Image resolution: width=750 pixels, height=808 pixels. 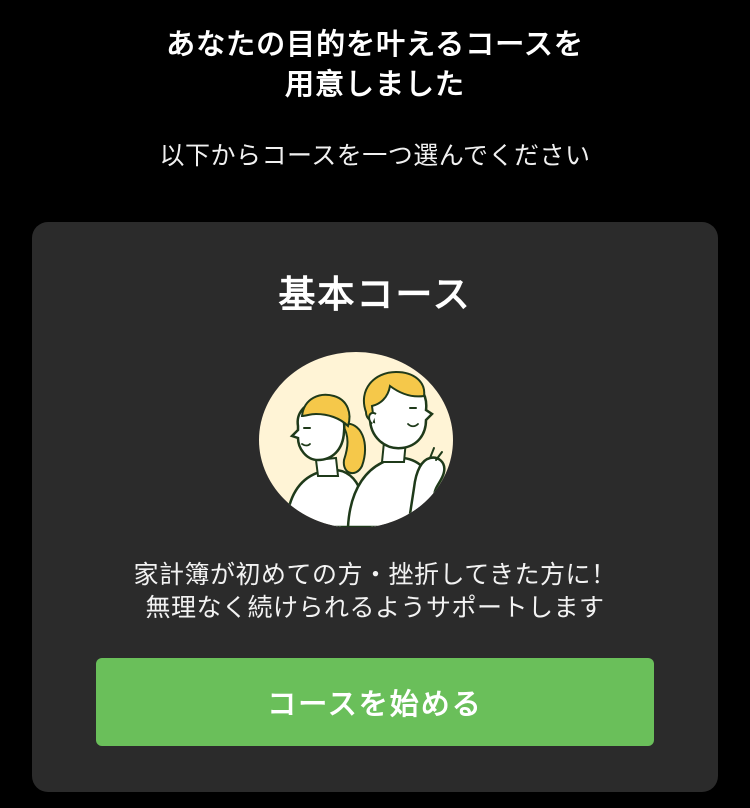 What do you see at coordinates (375, 591) in the screenshot?
I see `course-description: 家計簿が初めての方・挫折してきた方に！ 無理なく続けられるようサポートします` at bounding box center [375, 591].